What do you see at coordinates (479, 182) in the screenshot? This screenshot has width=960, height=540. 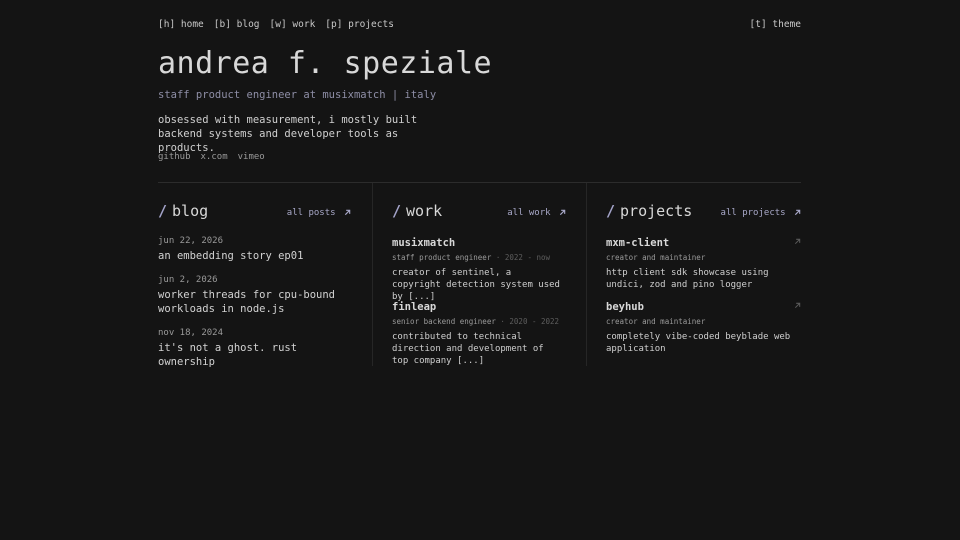 I see `section-divider` at bounding box center [479, 182].